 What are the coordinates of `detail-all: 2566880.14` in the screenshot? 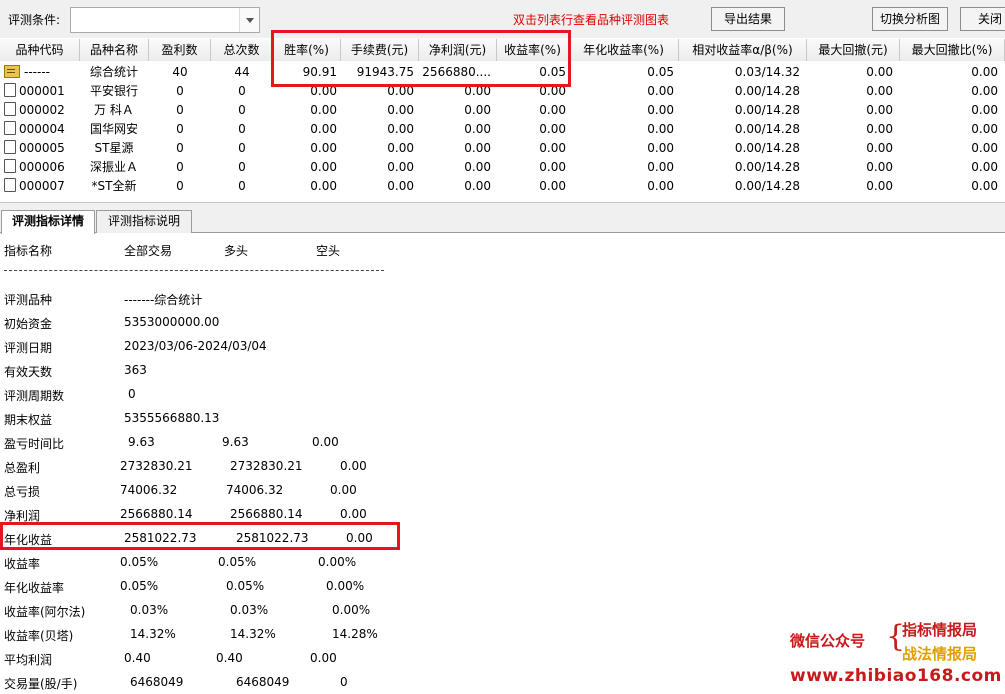 It's located at (156, 514).